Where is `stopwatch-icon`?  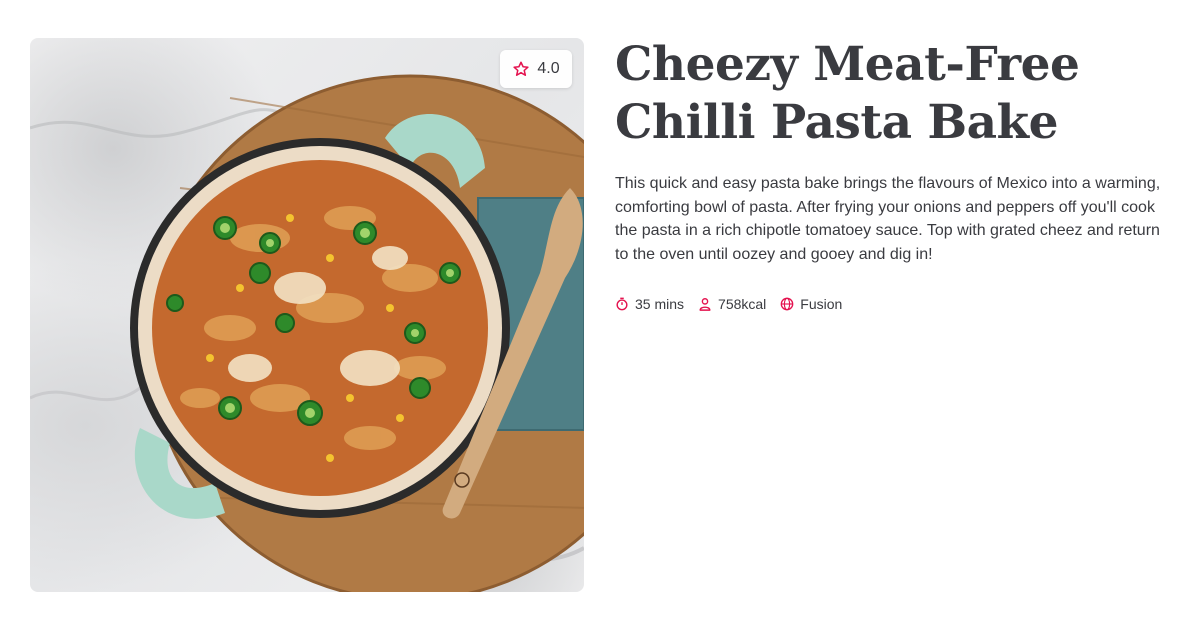 stopwatch-icon is located at coordinates (622, 304).